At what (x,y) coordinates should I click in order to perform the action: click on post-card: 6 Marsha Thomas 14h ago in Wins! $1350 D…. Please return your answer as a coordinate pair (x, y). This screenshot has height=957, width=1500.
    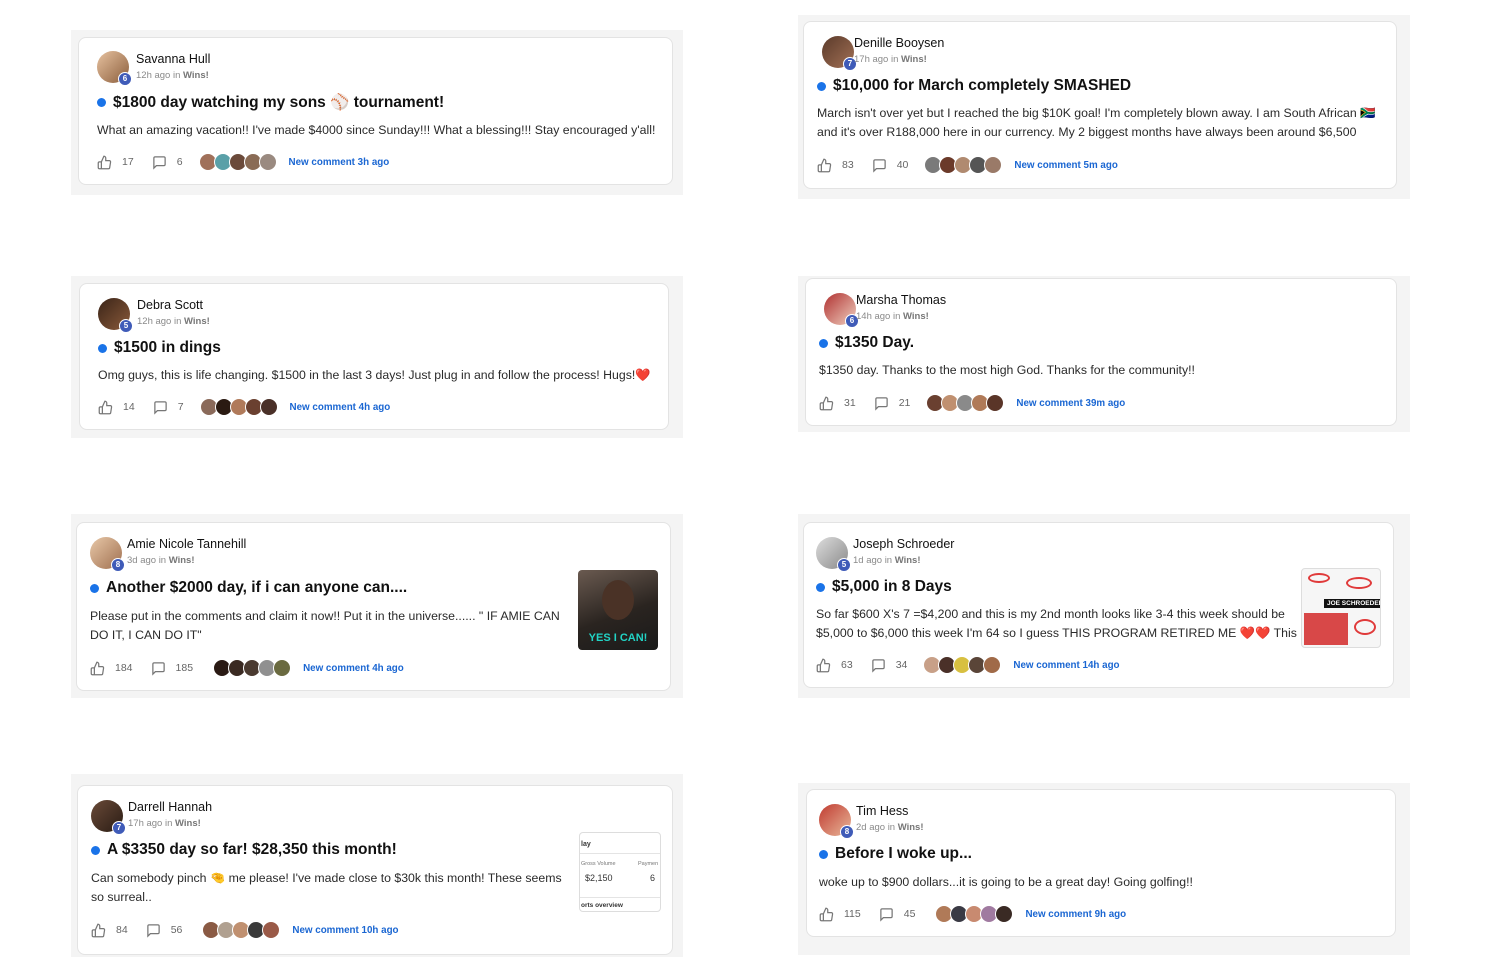
    Looking at the image, I should click on (1101, 352).